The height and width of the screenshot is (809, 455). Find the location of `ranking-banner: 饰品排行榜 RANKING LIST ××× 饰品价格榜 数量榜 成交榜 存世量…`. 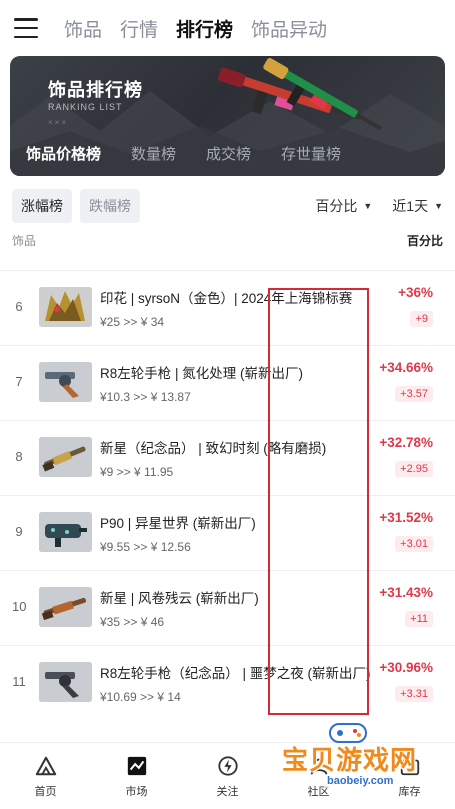

ranking-banner: 饰品排行榜 RANKING LIST ××× 饰品价格榜 数量榜 成交榜 存世量… is located at coordinates (227, 116).